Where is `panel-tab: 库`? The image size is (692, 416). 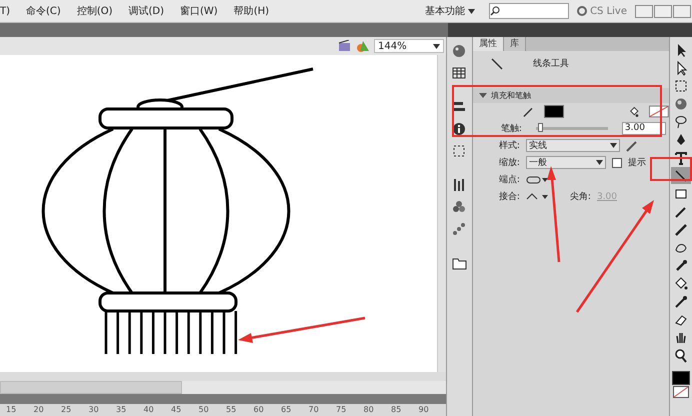 panel-tab: 库 is located at coordinates (515, 44).